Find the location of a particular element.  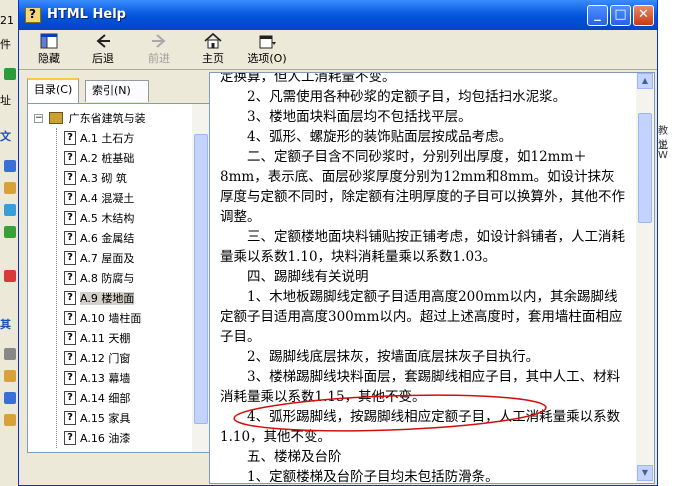

options-label: 选项(O) is located at coordinates (267, 58).